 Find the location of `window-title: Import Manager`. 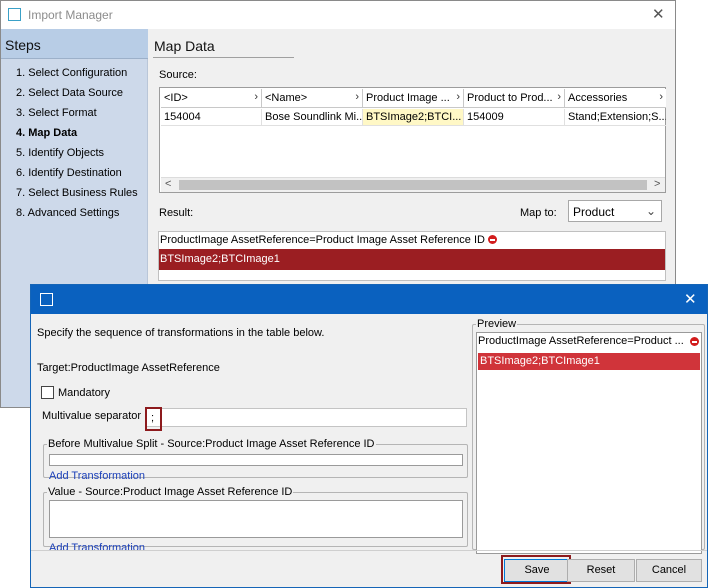

window-title: Import Manager is located at coordinates (70, 15).